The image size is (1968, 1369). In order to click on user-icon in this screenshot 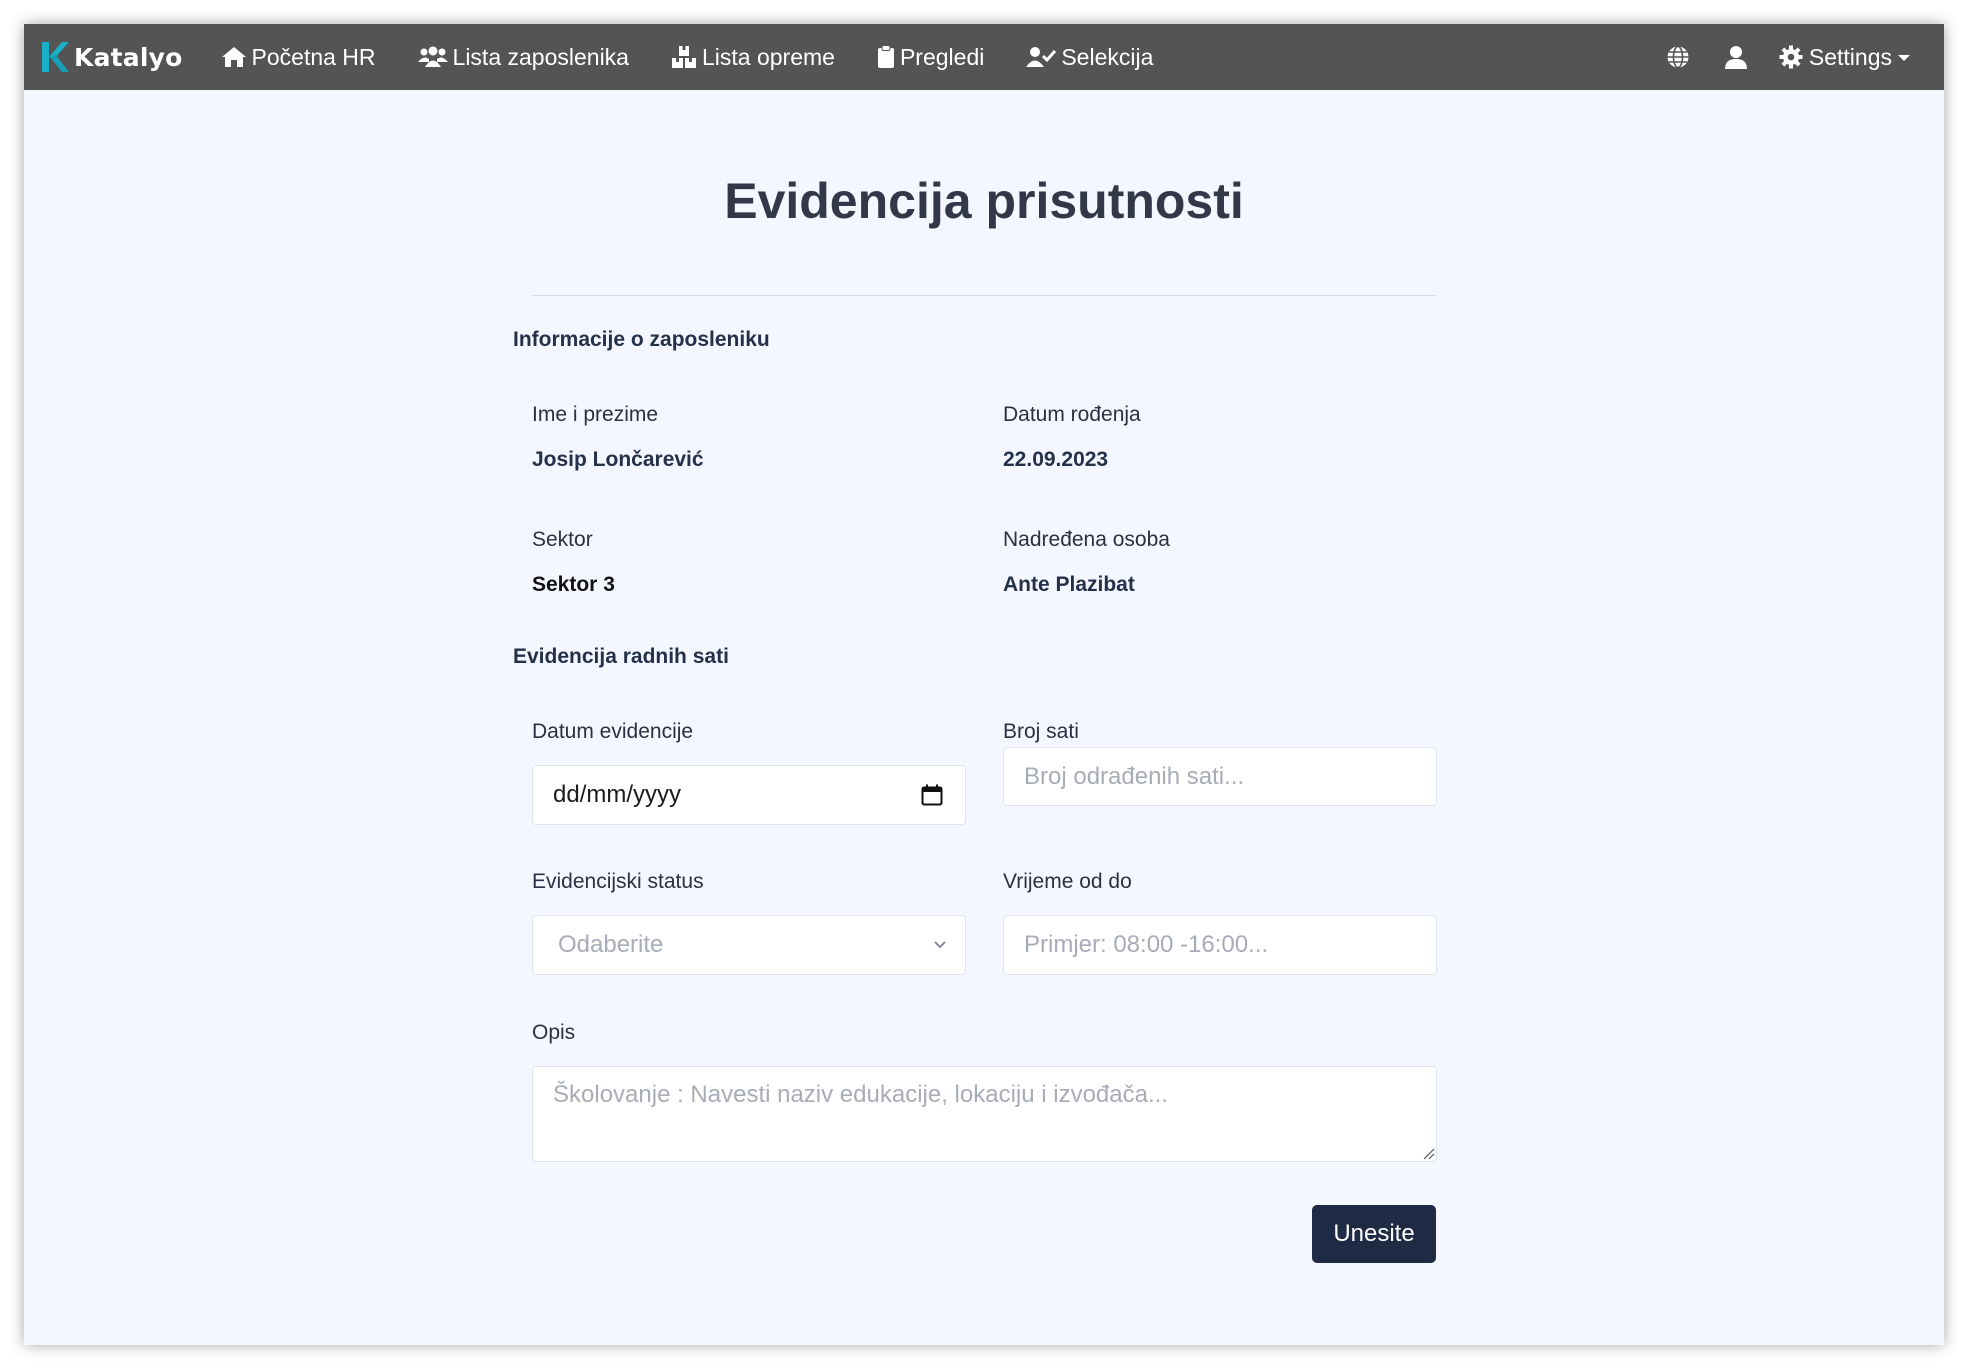, I will do `click(1735, 57)`.